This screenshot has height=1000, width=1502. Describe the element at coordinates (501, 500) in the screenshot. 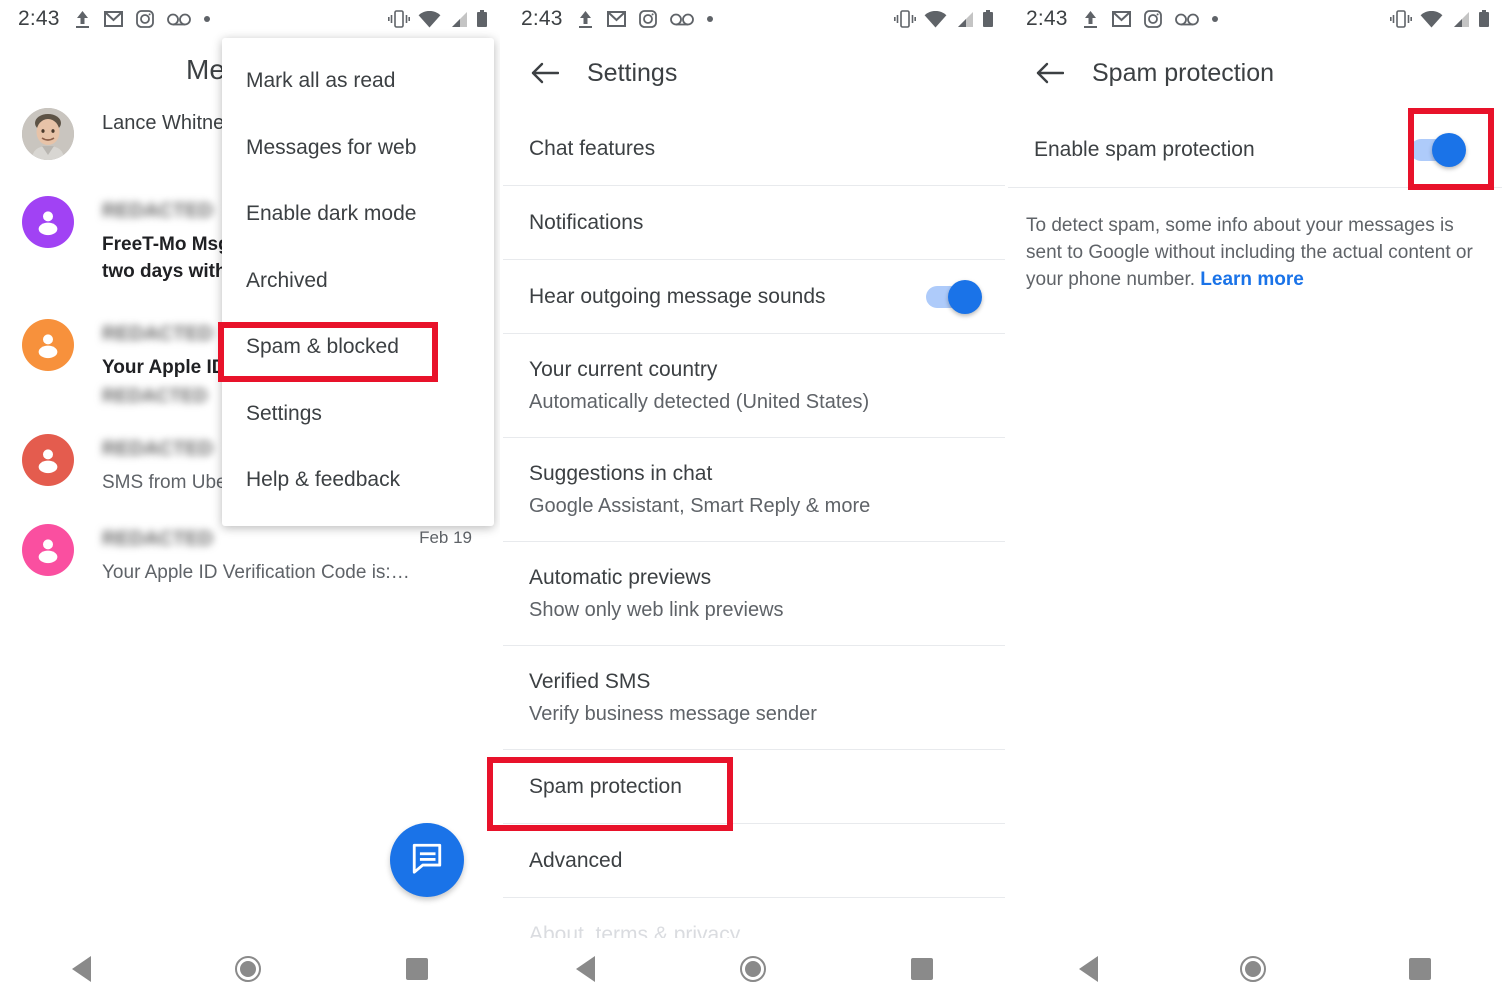

I see `panel-divider` at that location.